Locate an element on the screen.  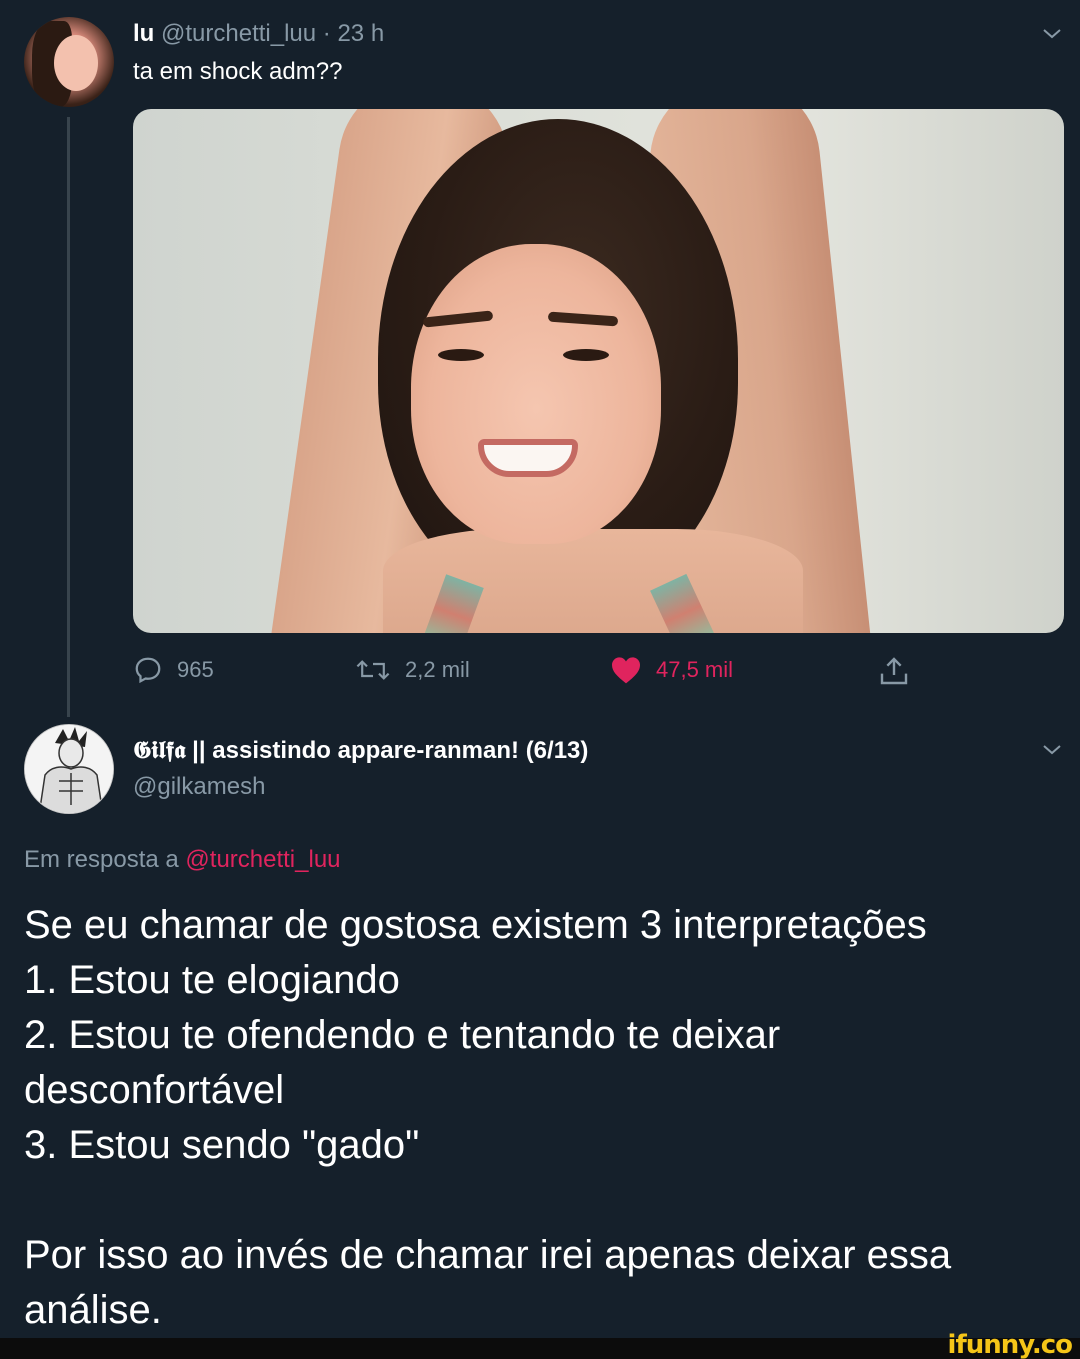
avatar-gilkamesh is located at coordinates (69, 769).